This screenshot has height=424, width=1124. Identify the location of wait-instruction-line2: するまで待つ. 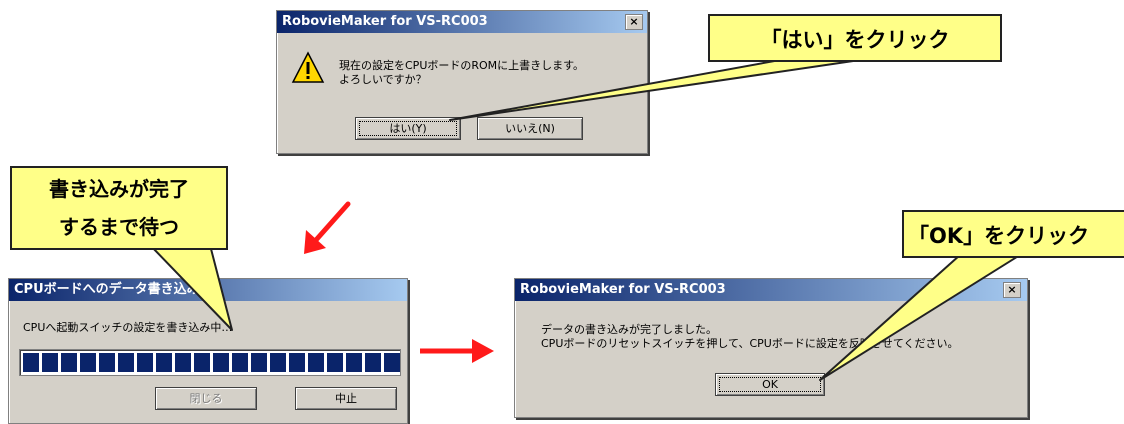
(119, 227).